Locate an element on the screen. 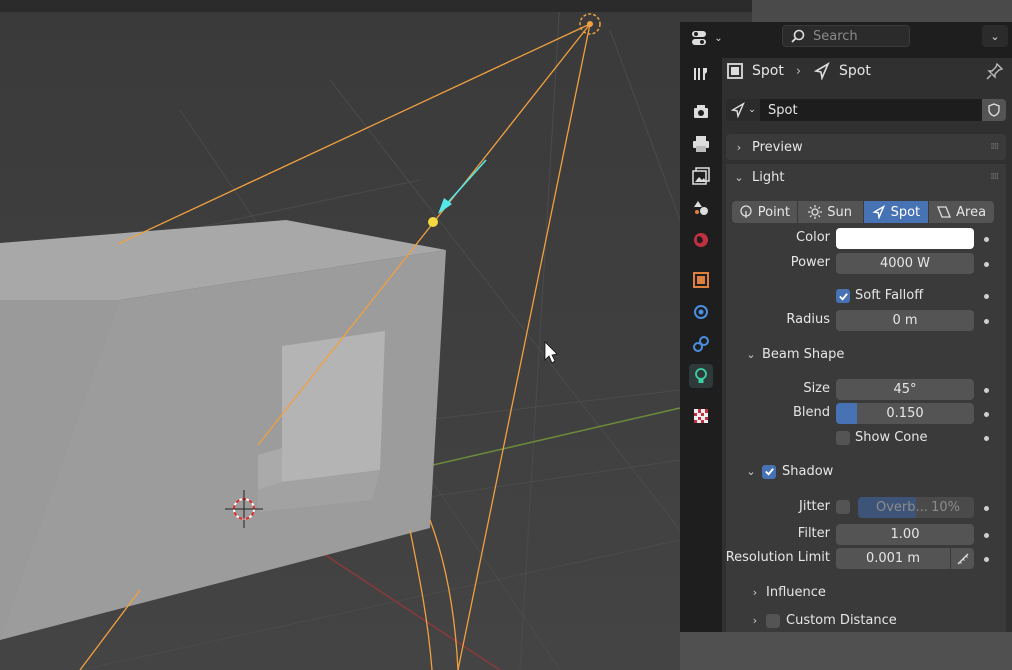  object-tab is located at coordinates (701, 280).